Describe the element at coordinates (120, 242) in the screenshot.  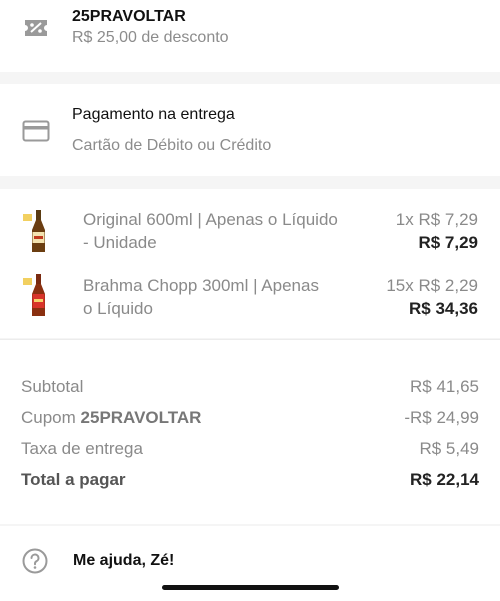
I see `item-name-cont: - Unidade` at that location.